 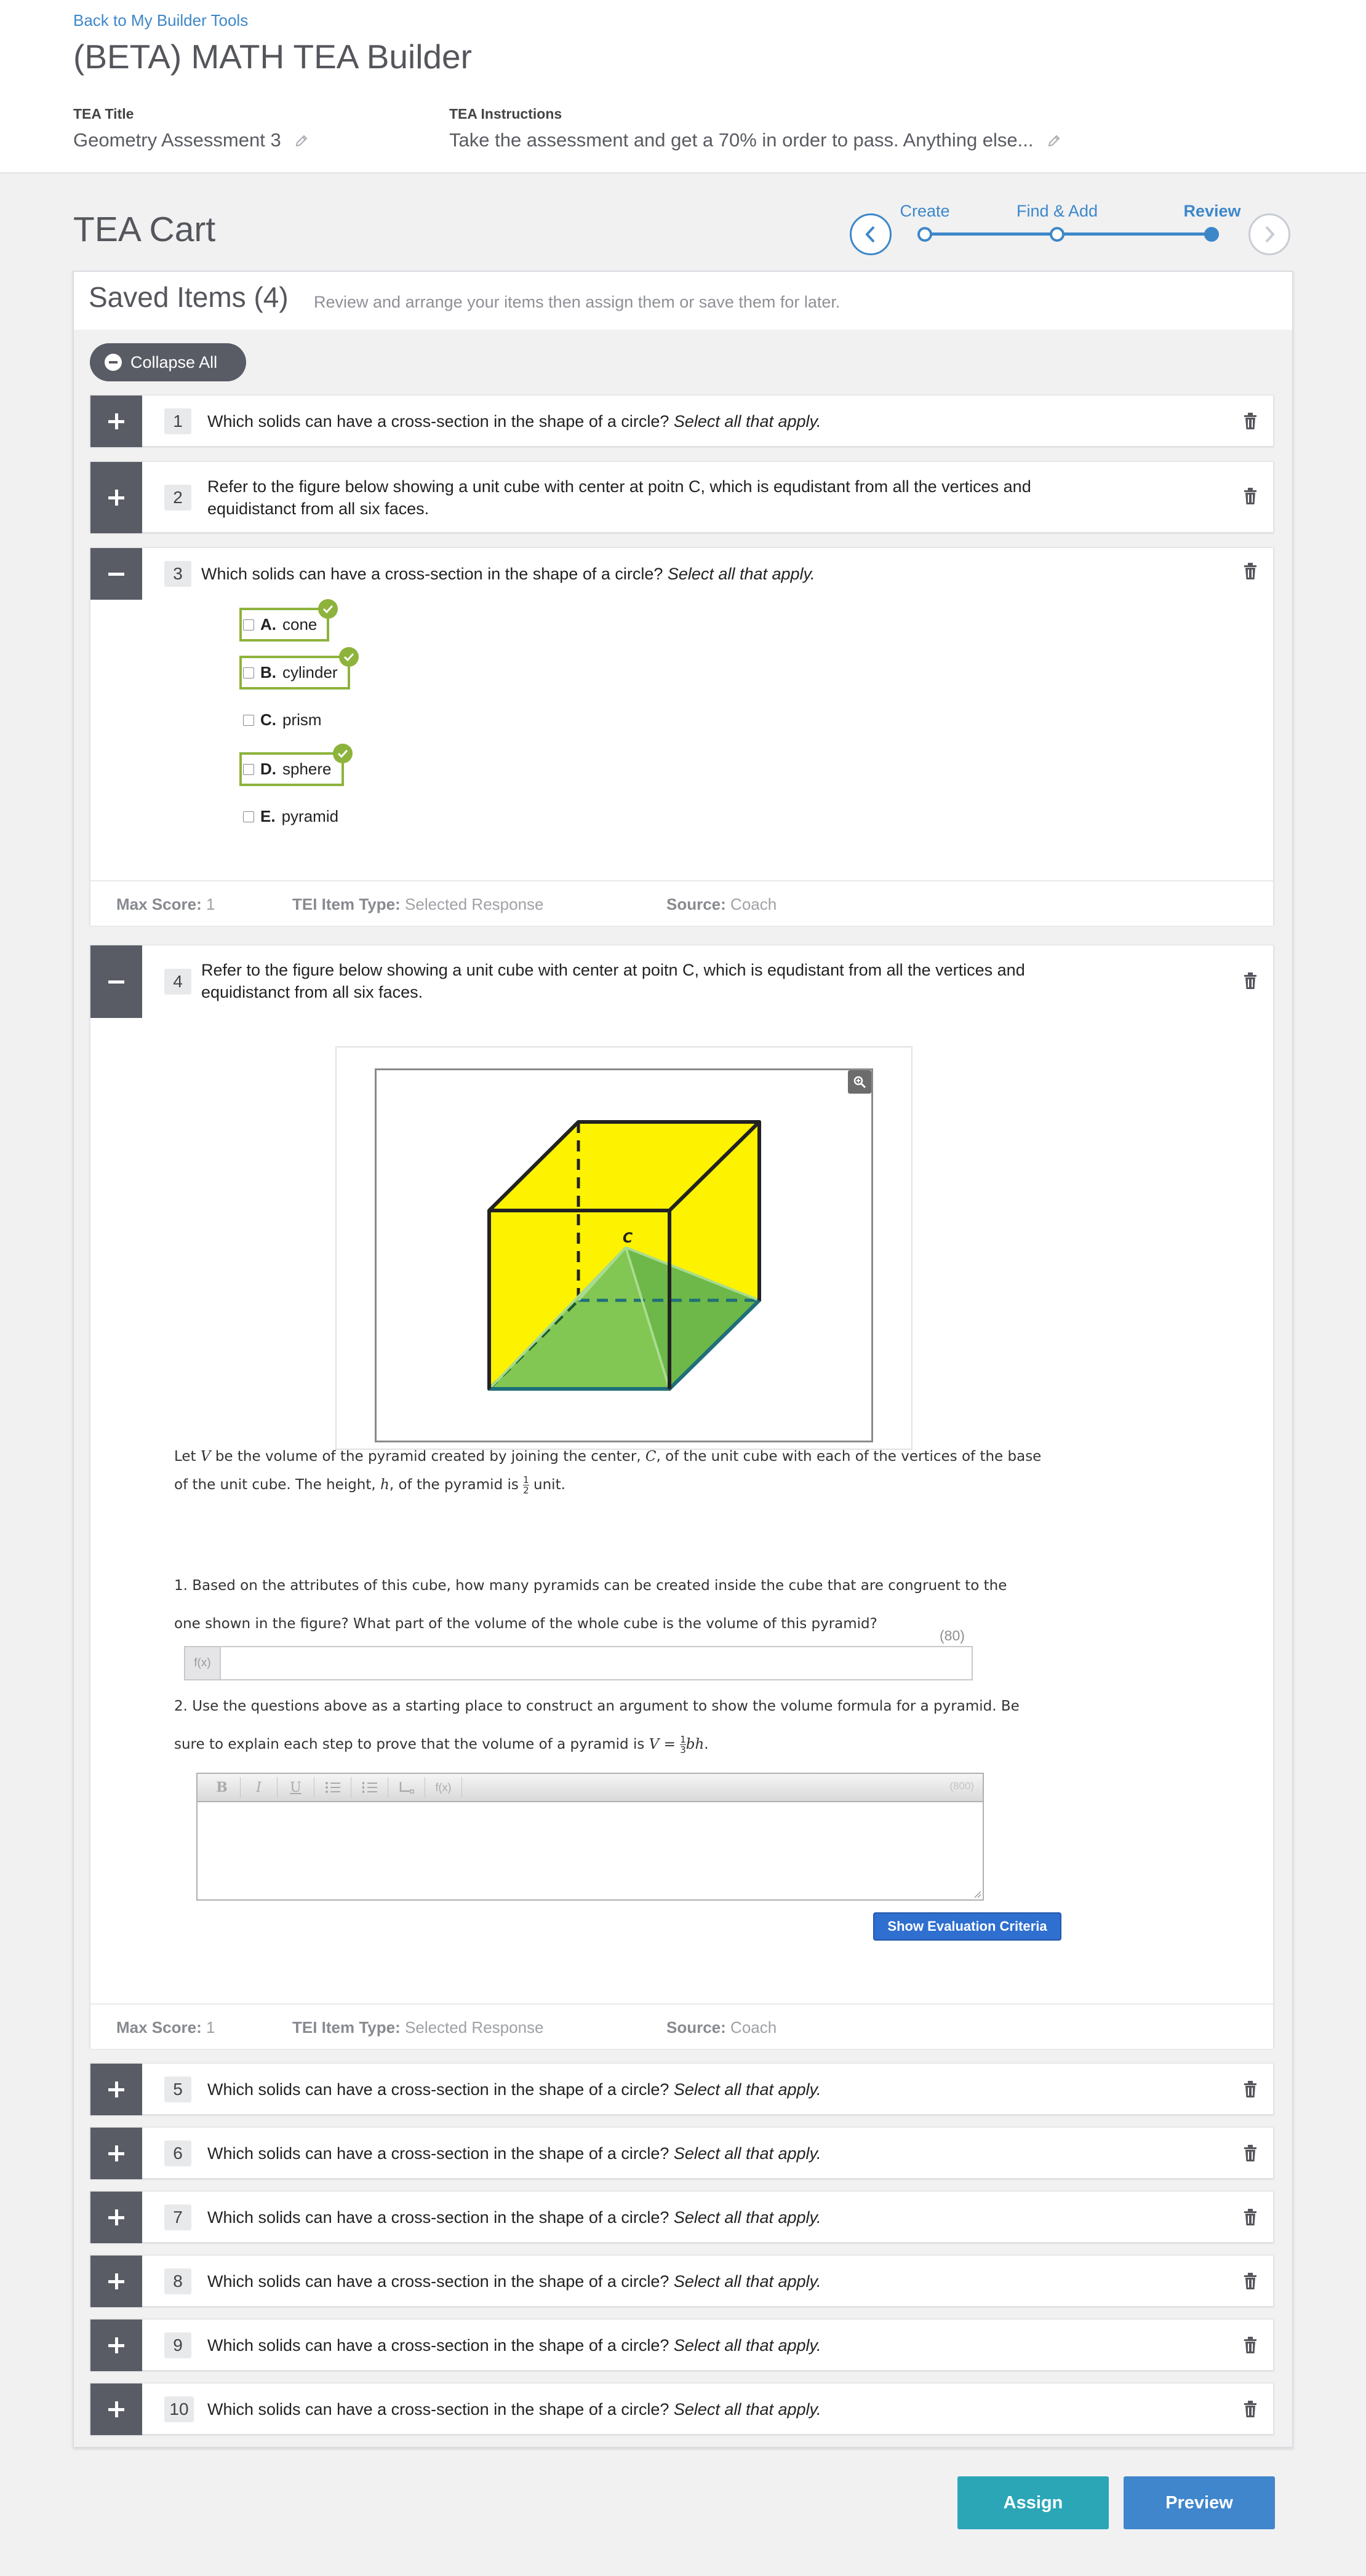 I want to click on choice-option: E. pyramid, so click(x=290, y=816).